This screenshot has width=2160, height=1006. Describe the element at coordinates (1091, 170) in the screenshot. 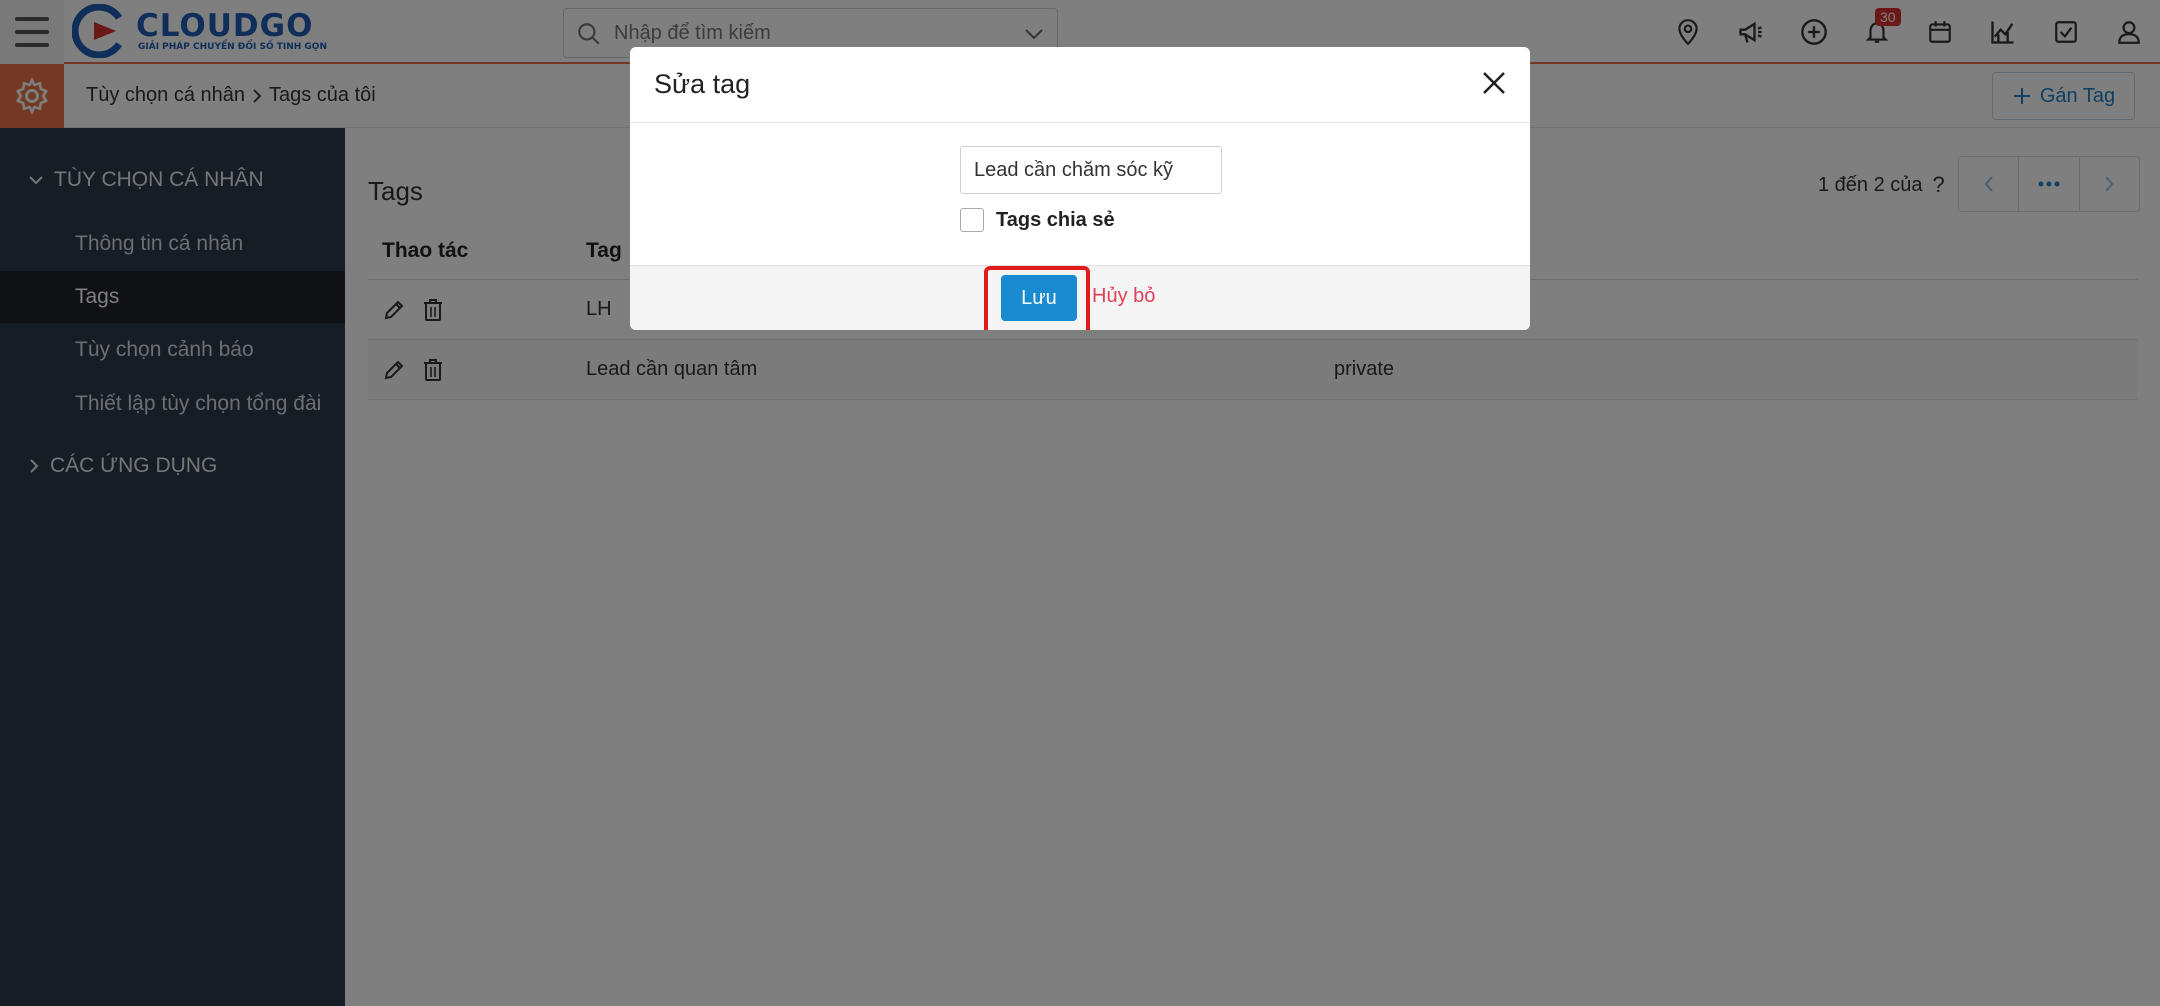

I see `tag-name-input` at that location.